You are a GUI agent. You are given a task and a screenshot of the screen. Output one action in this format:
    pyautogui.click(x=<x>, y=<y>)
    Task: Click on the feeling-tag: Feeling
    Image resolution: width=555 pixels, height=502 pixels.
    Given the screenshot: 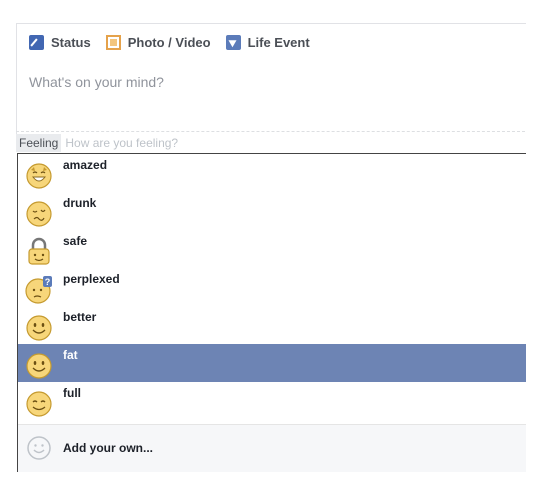 What is the action you would take?
    pyautogui.click(x=39, y=143)
    